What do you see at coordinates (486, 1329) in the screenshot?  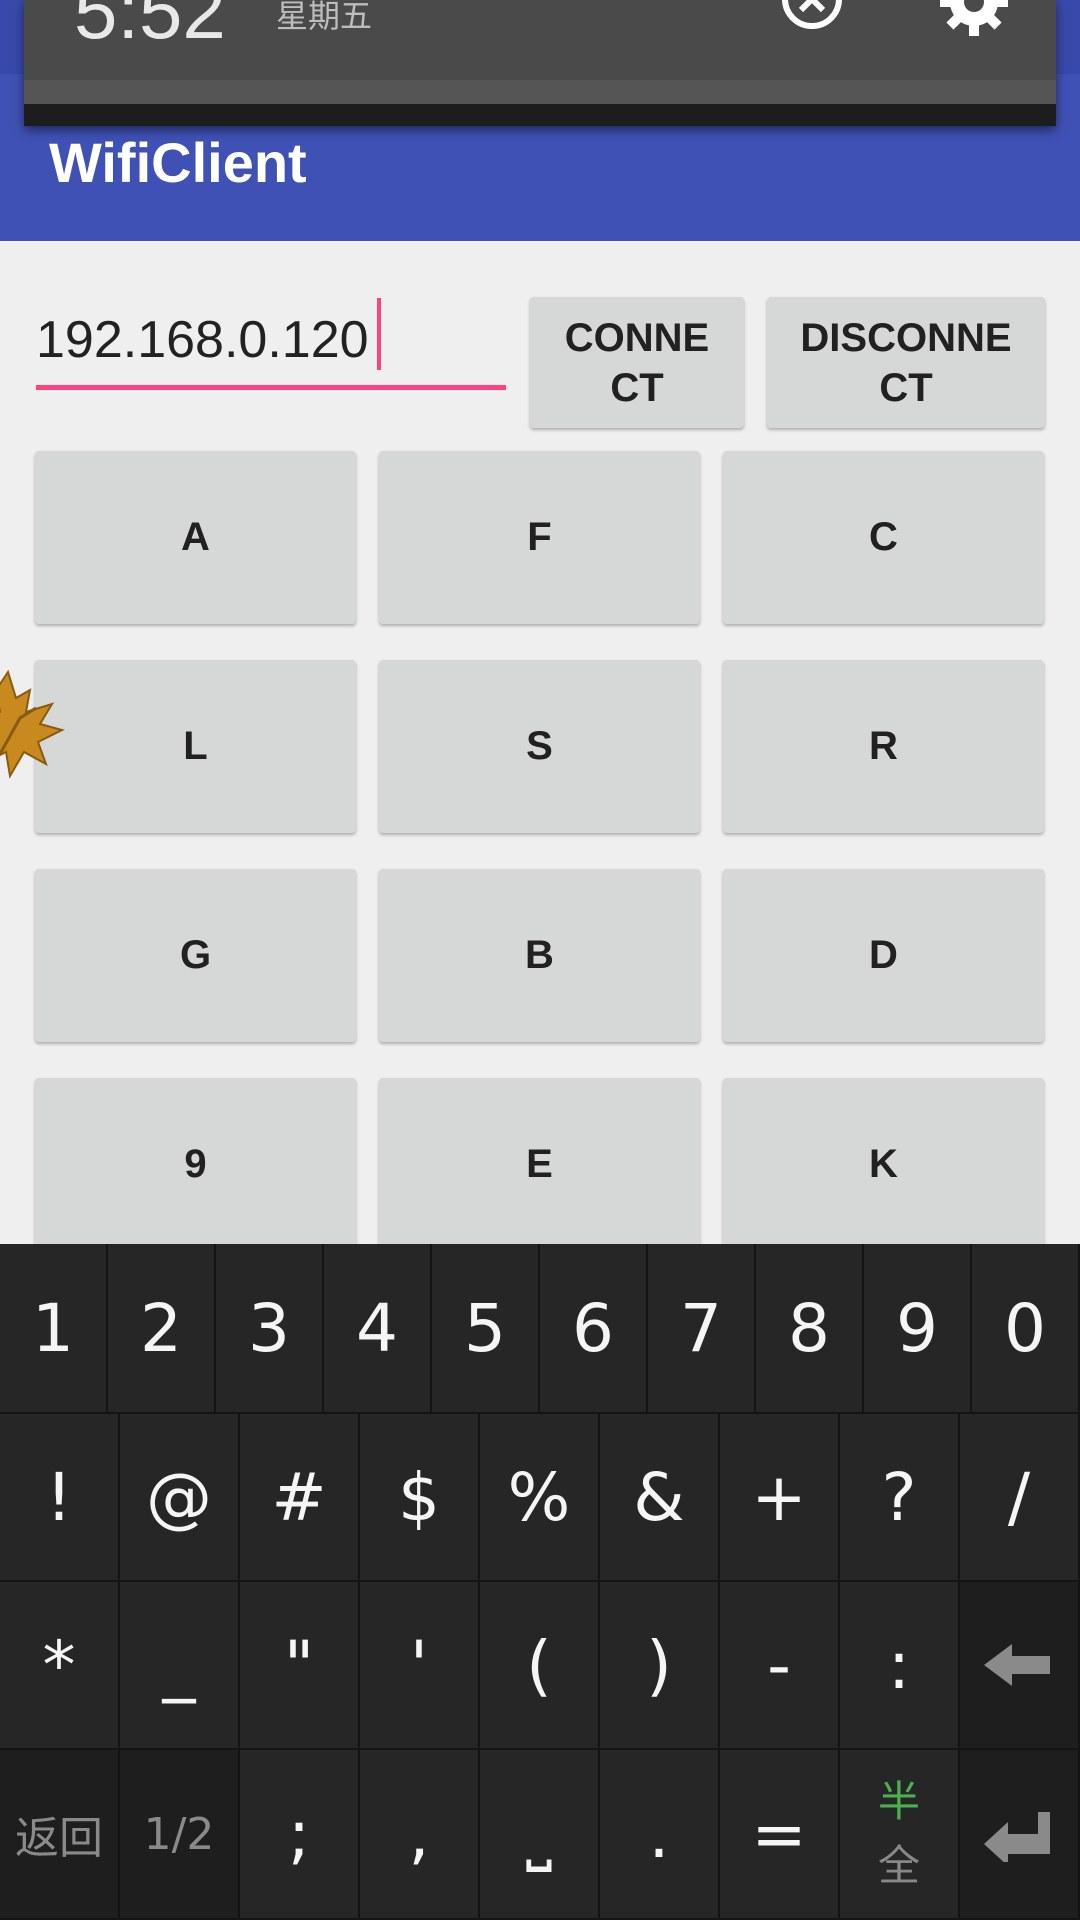 I see `key-5: 5` at bounding box center [486, 1329].